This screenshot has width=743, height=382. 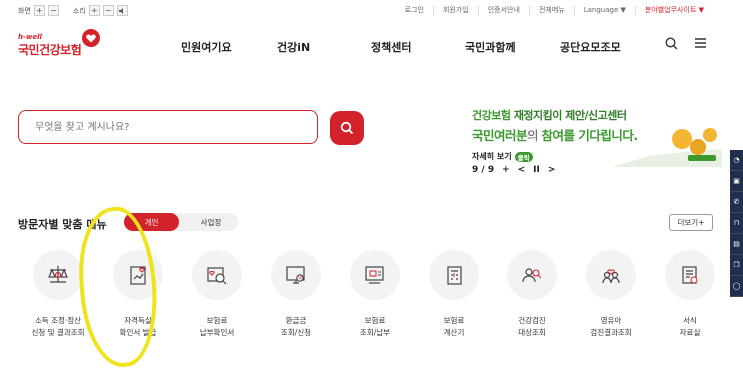 I want to click on quick-tab-lock-icon: ⊓, so click(x=736, y=223).